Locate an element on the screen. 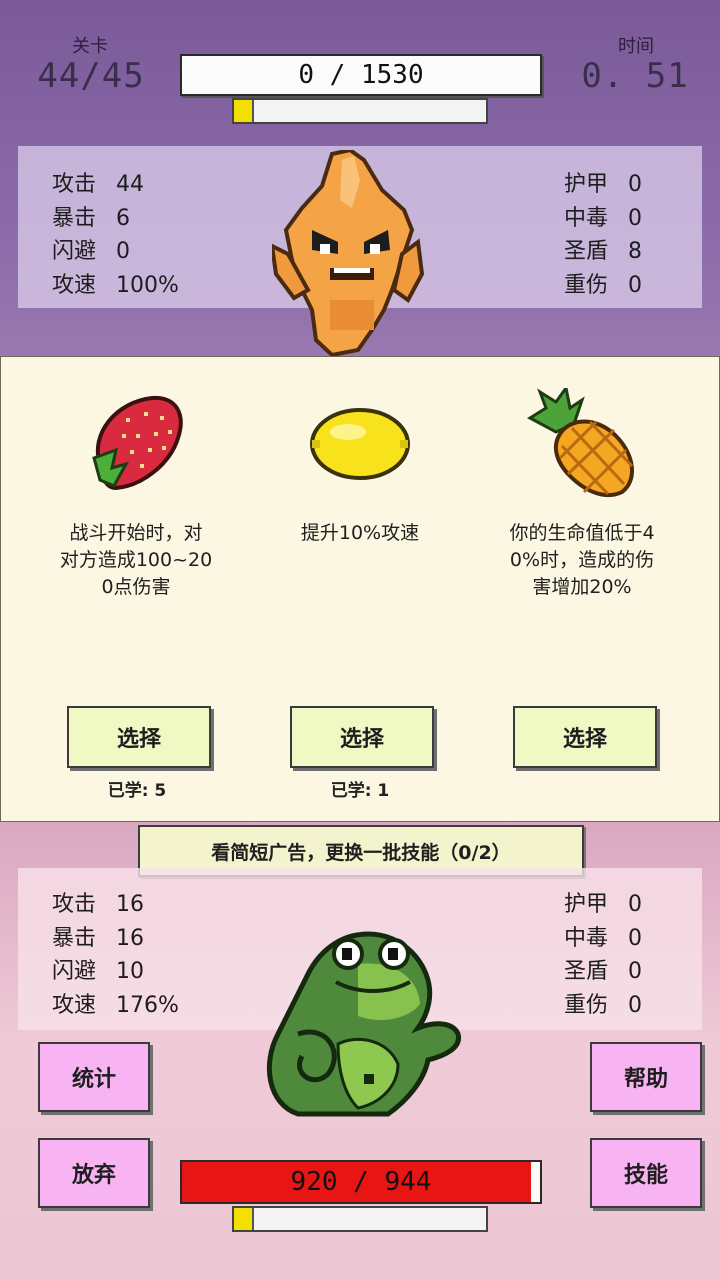 Image resolution: width=720 pixels, height=1280 pixels. enemy-charge-fill is located at coordinates (244, 111).